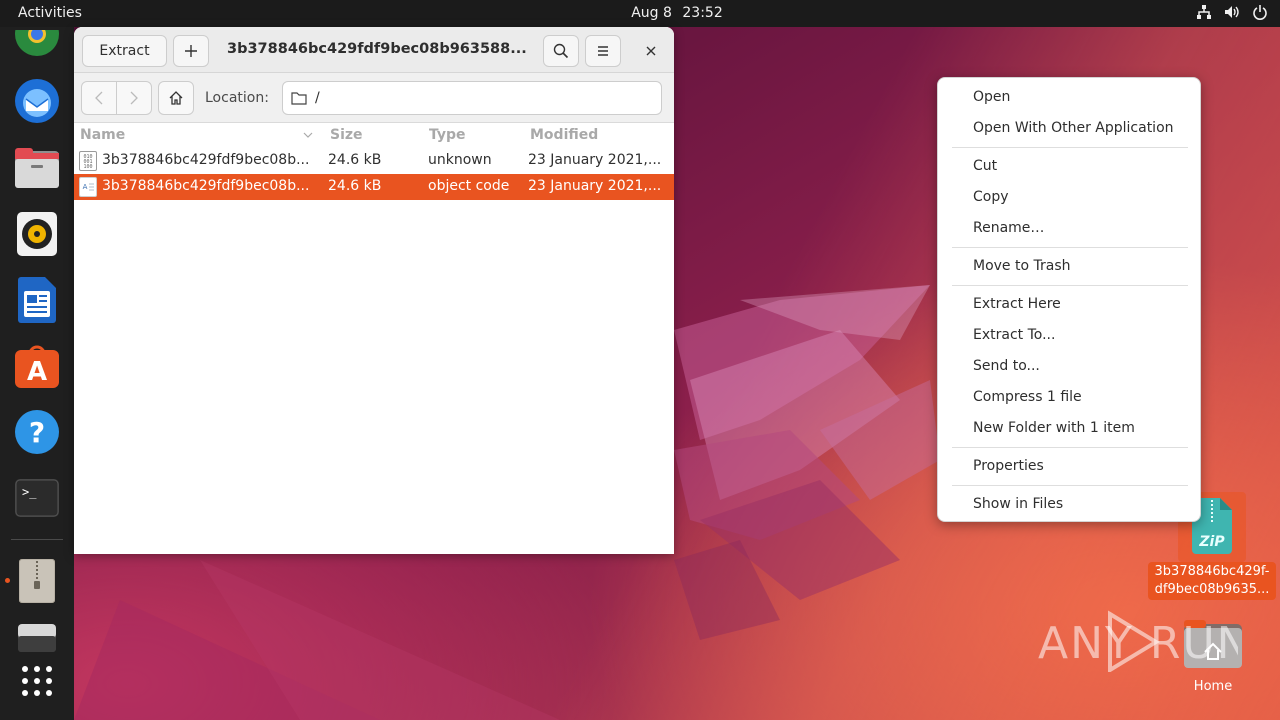  I want to click on chevron-right-icon, so click(134, 98).